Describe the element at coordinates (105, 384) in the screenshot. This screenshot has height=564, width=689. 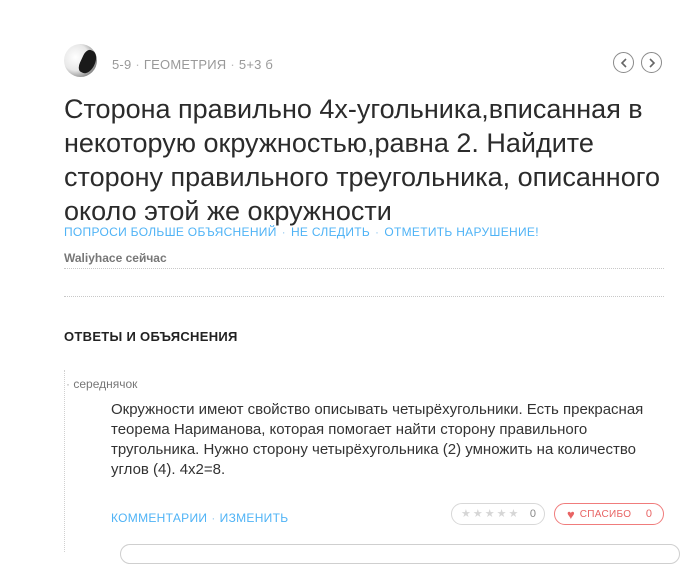
I see `rank-label: середнячок` at that location.